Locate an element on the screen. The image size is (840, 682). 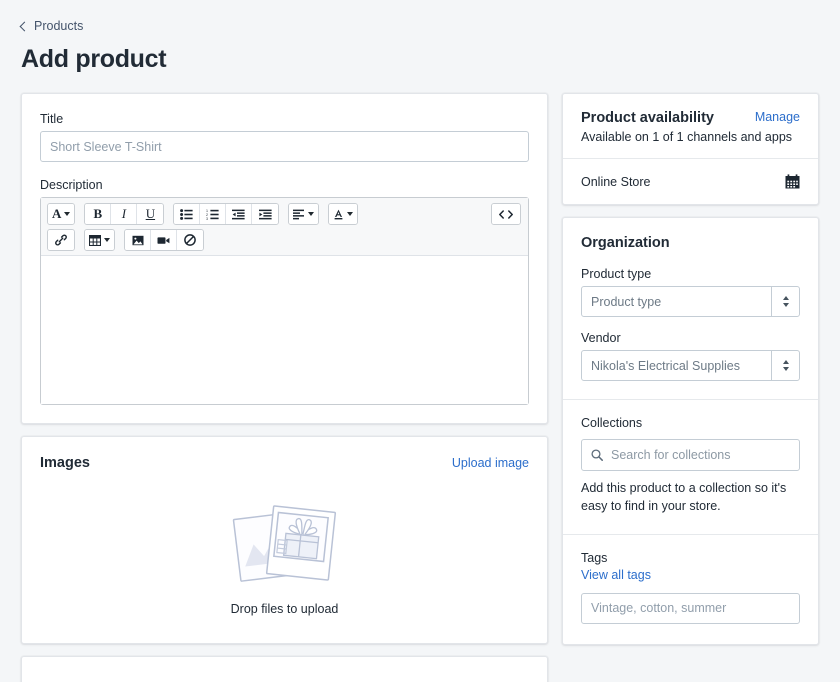
upload-image-link: Upload image is located at coordinates (490, 463).